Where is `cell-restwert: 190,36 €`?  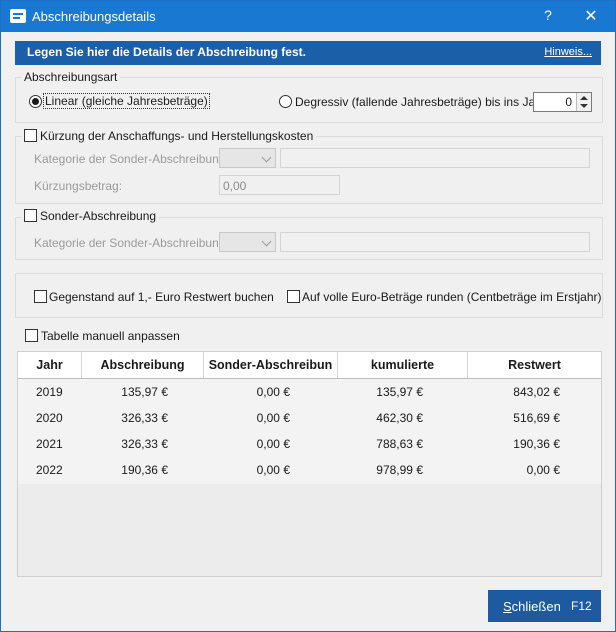
cell-restwert: 190,36 € is located at coordinates (536, 444).